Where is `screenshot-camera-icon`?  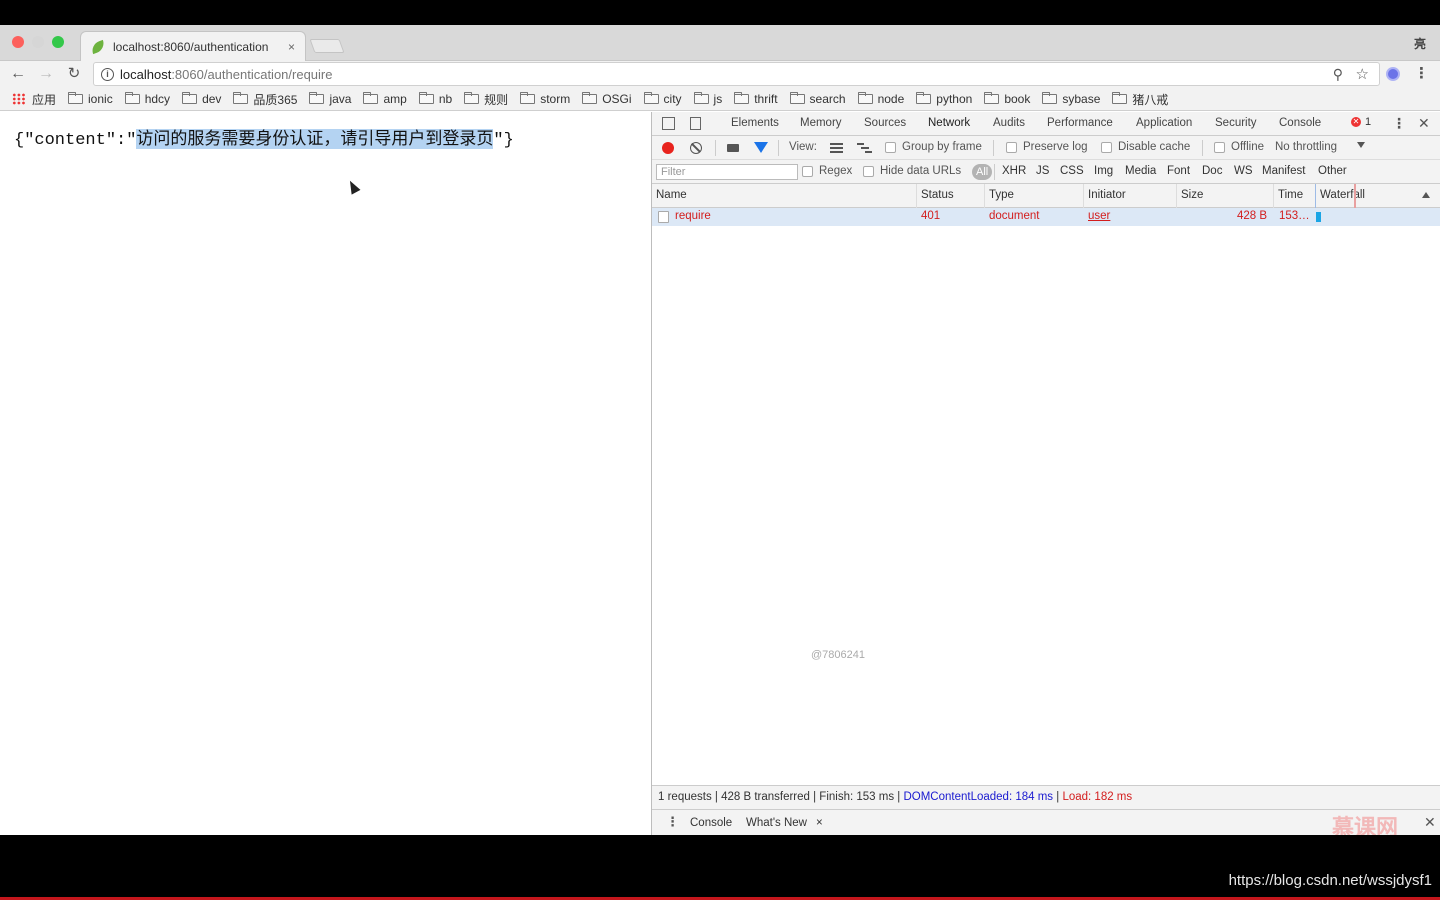
screenshot-camera-icon is located at coordinates (733, 148).